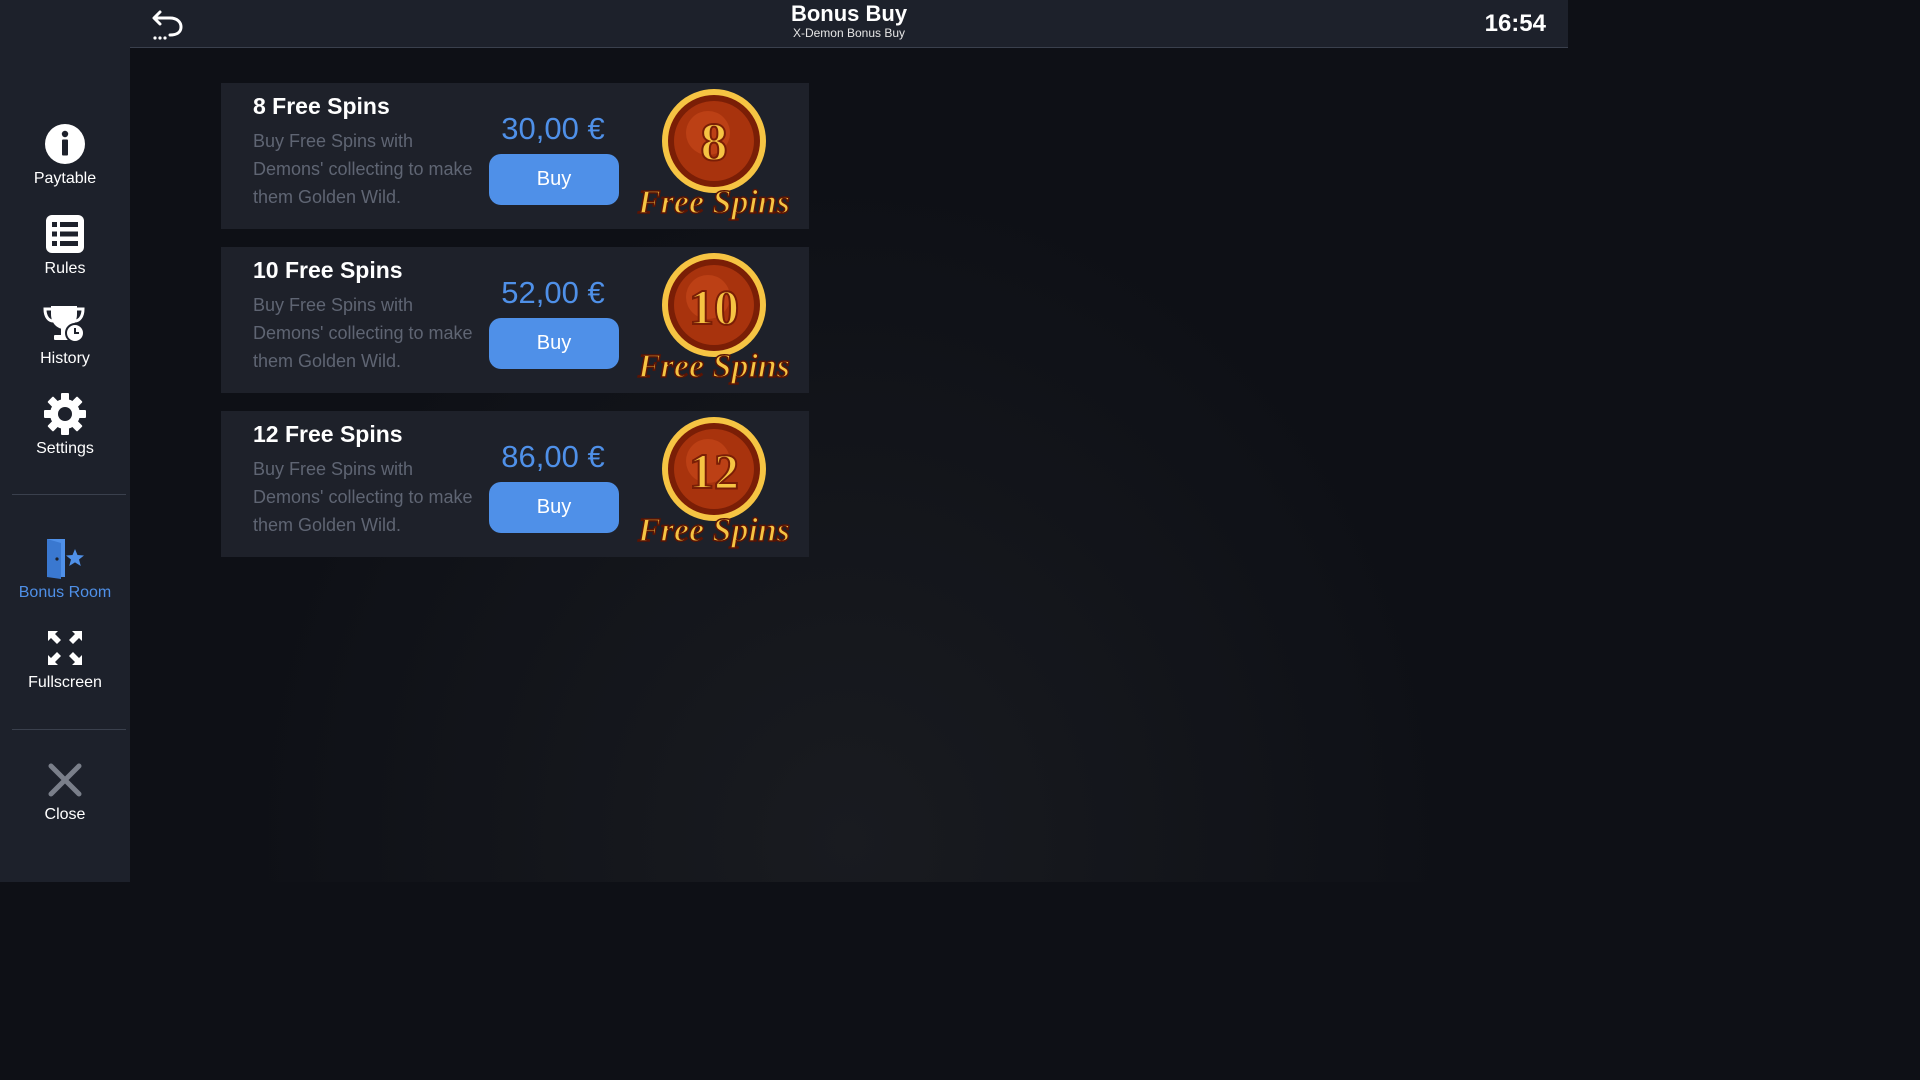 The height and width of the screenshot is (1080, 1920). What do you see at coordinates (65, 358) in the screenshot?
I see `sidebar-item-label: History` at bounding box center [65, 358].